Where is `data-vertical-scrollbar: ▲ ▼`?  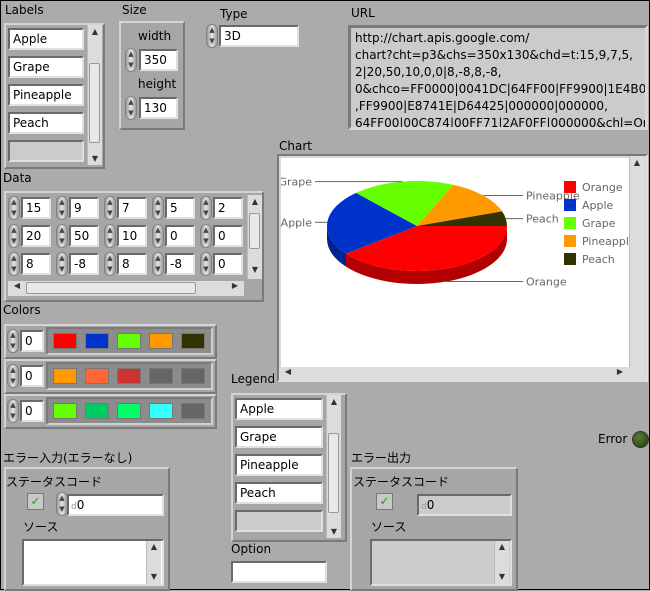 data-vertical-scrollbar: ▲ ▼ is located at coordinates (254, 237).